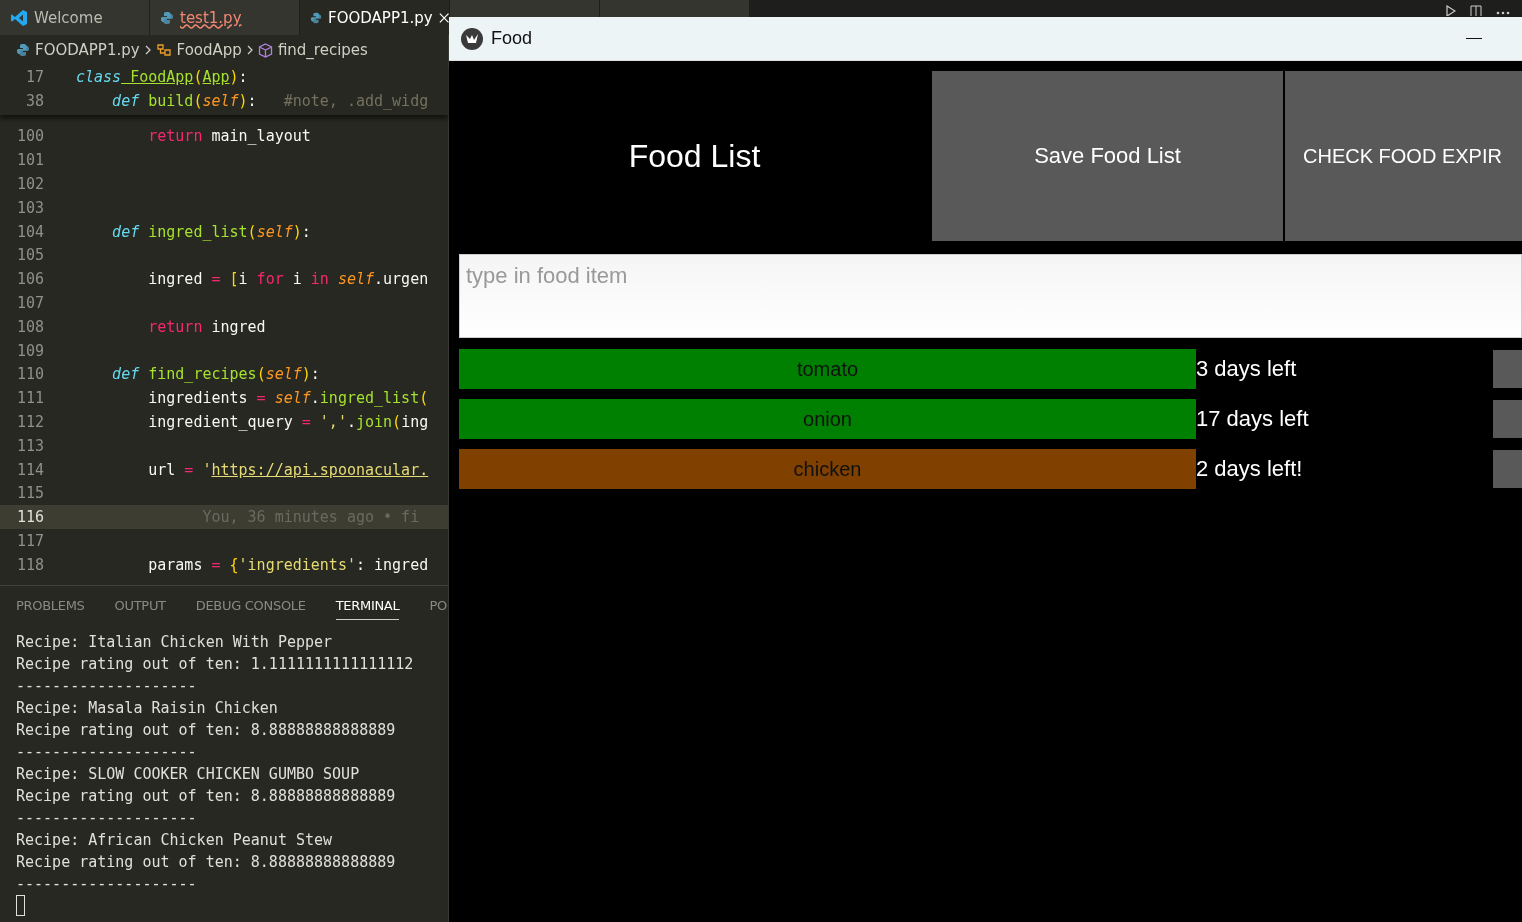  What do you see at coordinates (34, 100) in the screenshot?
I see `line-number: 38` at bounding box center [34, 100].